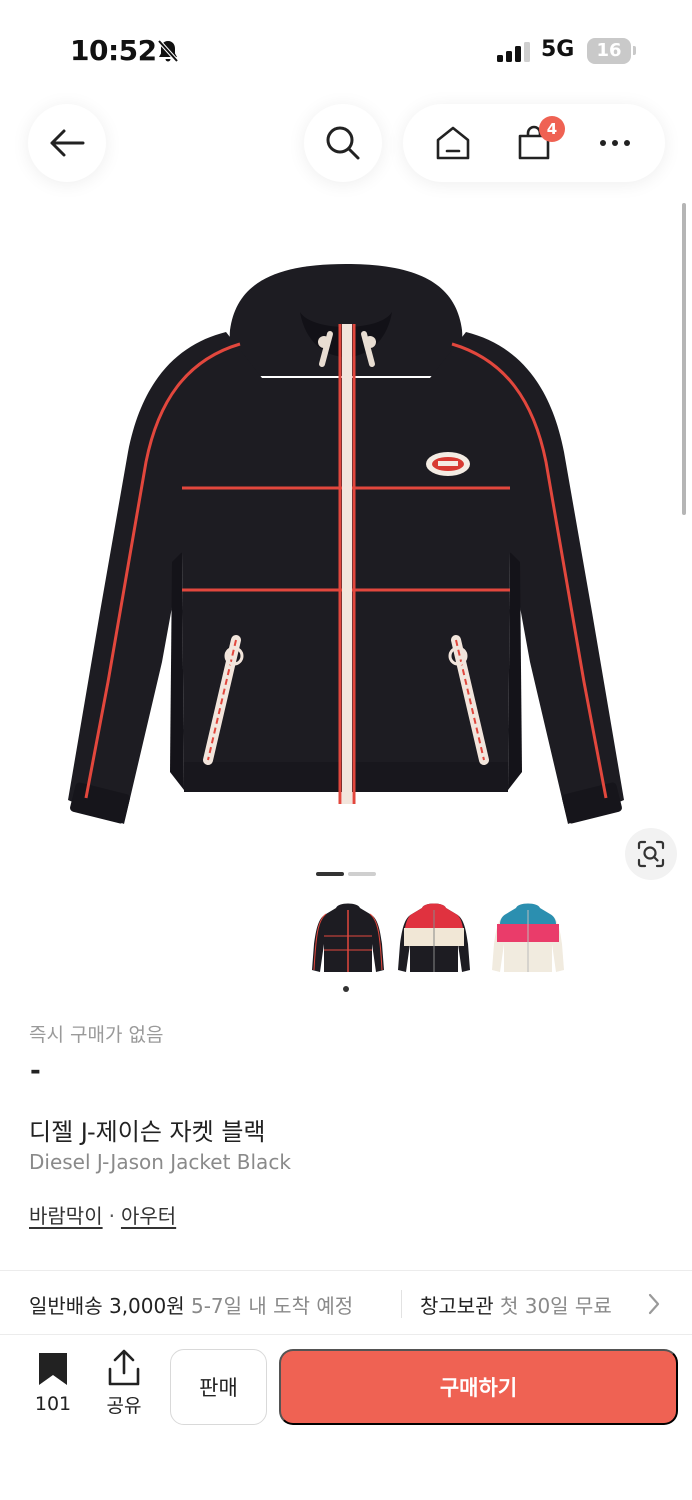 The width and height of the screenshot is (692, 1500). I want to click on thumbnail-selected-indicator, so click(346, 989).